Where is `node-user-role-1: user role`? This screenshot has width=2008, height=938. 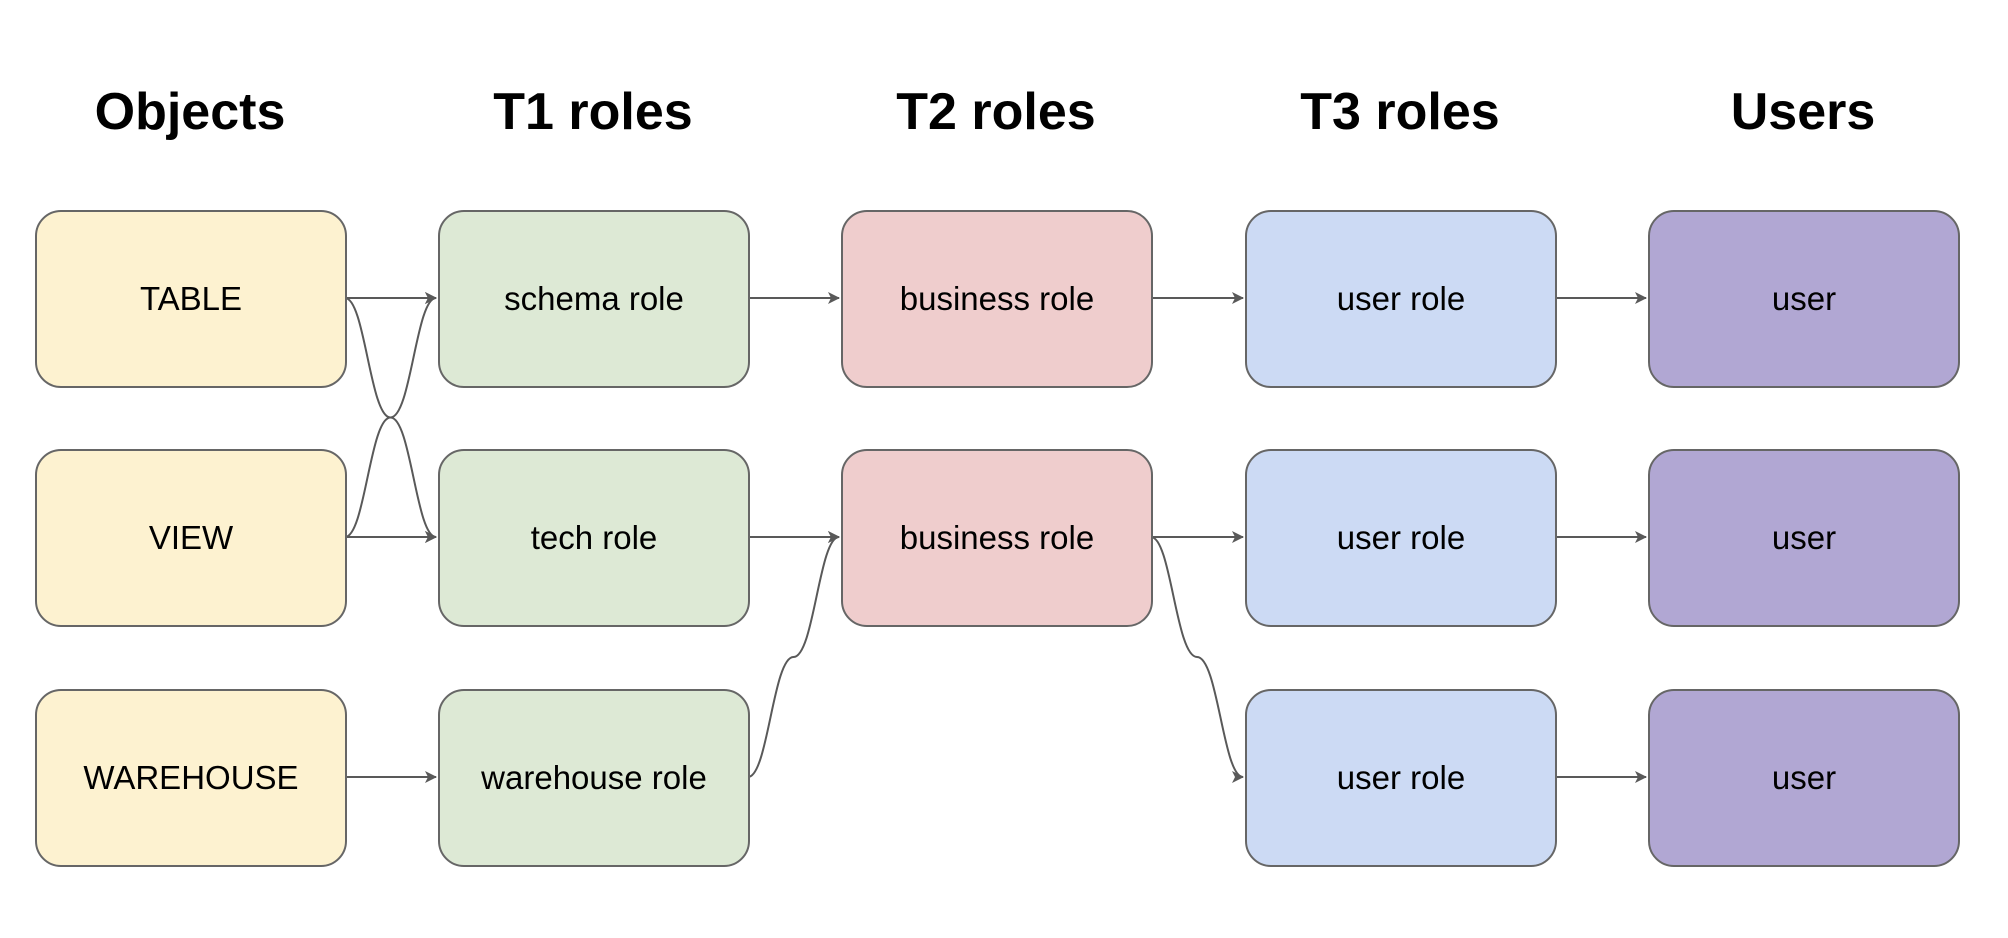 node-user-role-1: user role is located at coordinates (1401, 299).